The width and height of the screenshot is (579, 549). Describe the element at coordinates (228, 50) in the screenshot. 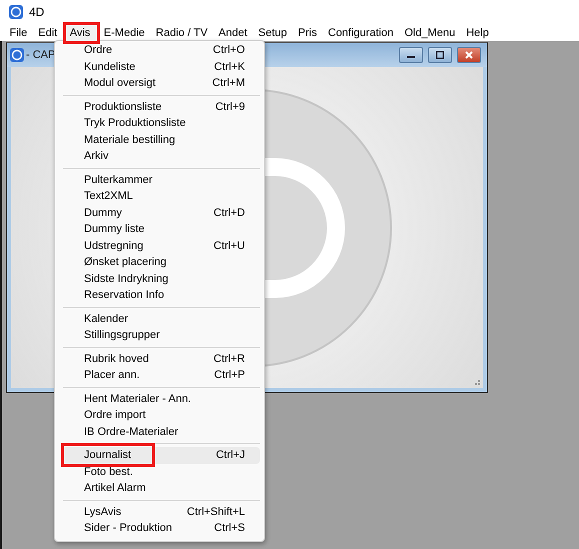

I see `shortcut-text: Ctrl+O` at that location.